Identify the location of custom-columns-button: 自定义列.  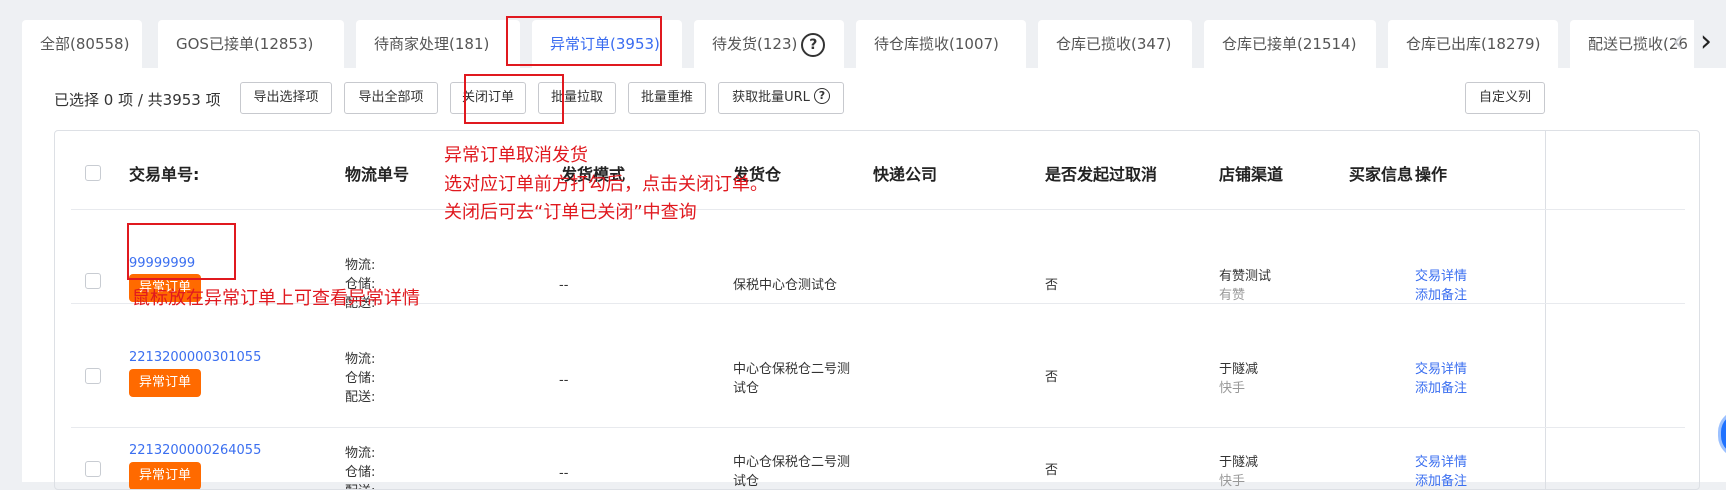
(1505, 98).